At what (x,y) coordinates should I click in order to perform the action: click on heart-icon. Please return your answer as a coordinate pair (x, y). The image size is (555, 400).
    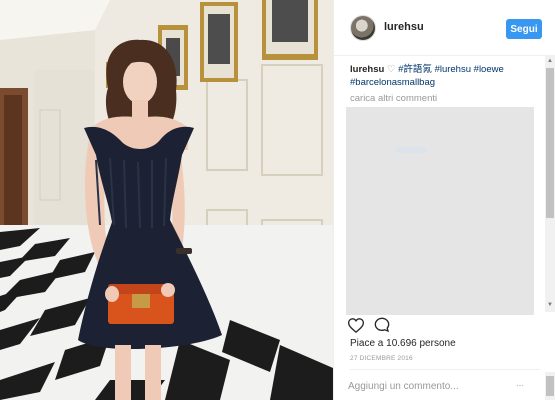
    Looking at the image, I should click on (356, 325).